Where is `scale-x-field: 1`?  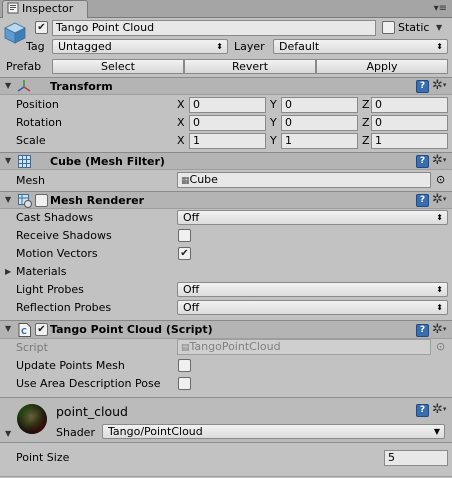
scale-x-field: 1 is located at coordinates (227, 141).